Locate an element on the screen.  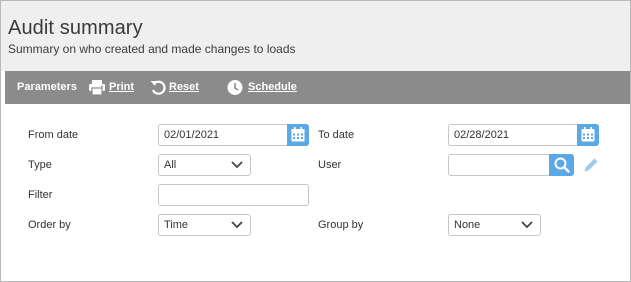
reset-button: Reset is located at coordinates (184, 87).